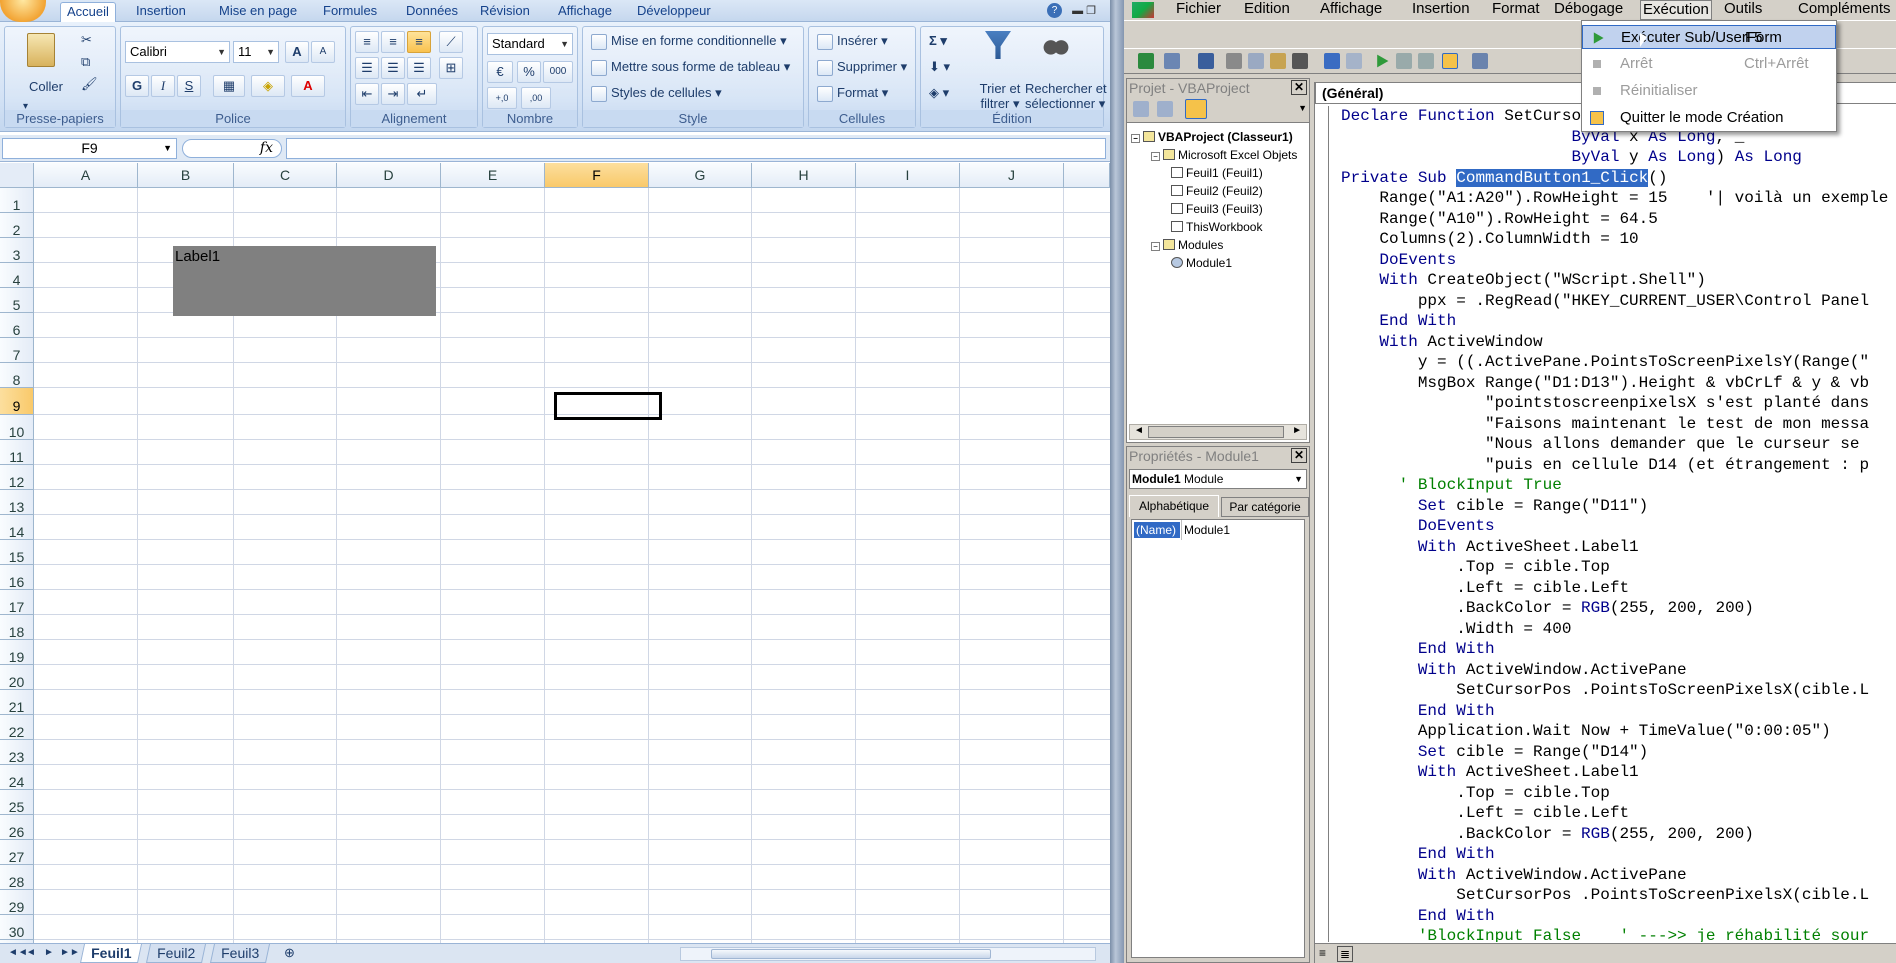  Describe the element at coordinates (17, 527) in the screenshot. I see `row-header-14: 14` at that location.